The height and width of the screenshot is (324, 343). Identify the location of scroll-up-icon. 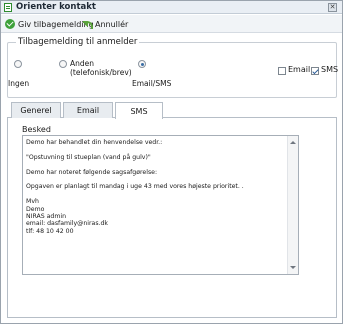
(293, 142).